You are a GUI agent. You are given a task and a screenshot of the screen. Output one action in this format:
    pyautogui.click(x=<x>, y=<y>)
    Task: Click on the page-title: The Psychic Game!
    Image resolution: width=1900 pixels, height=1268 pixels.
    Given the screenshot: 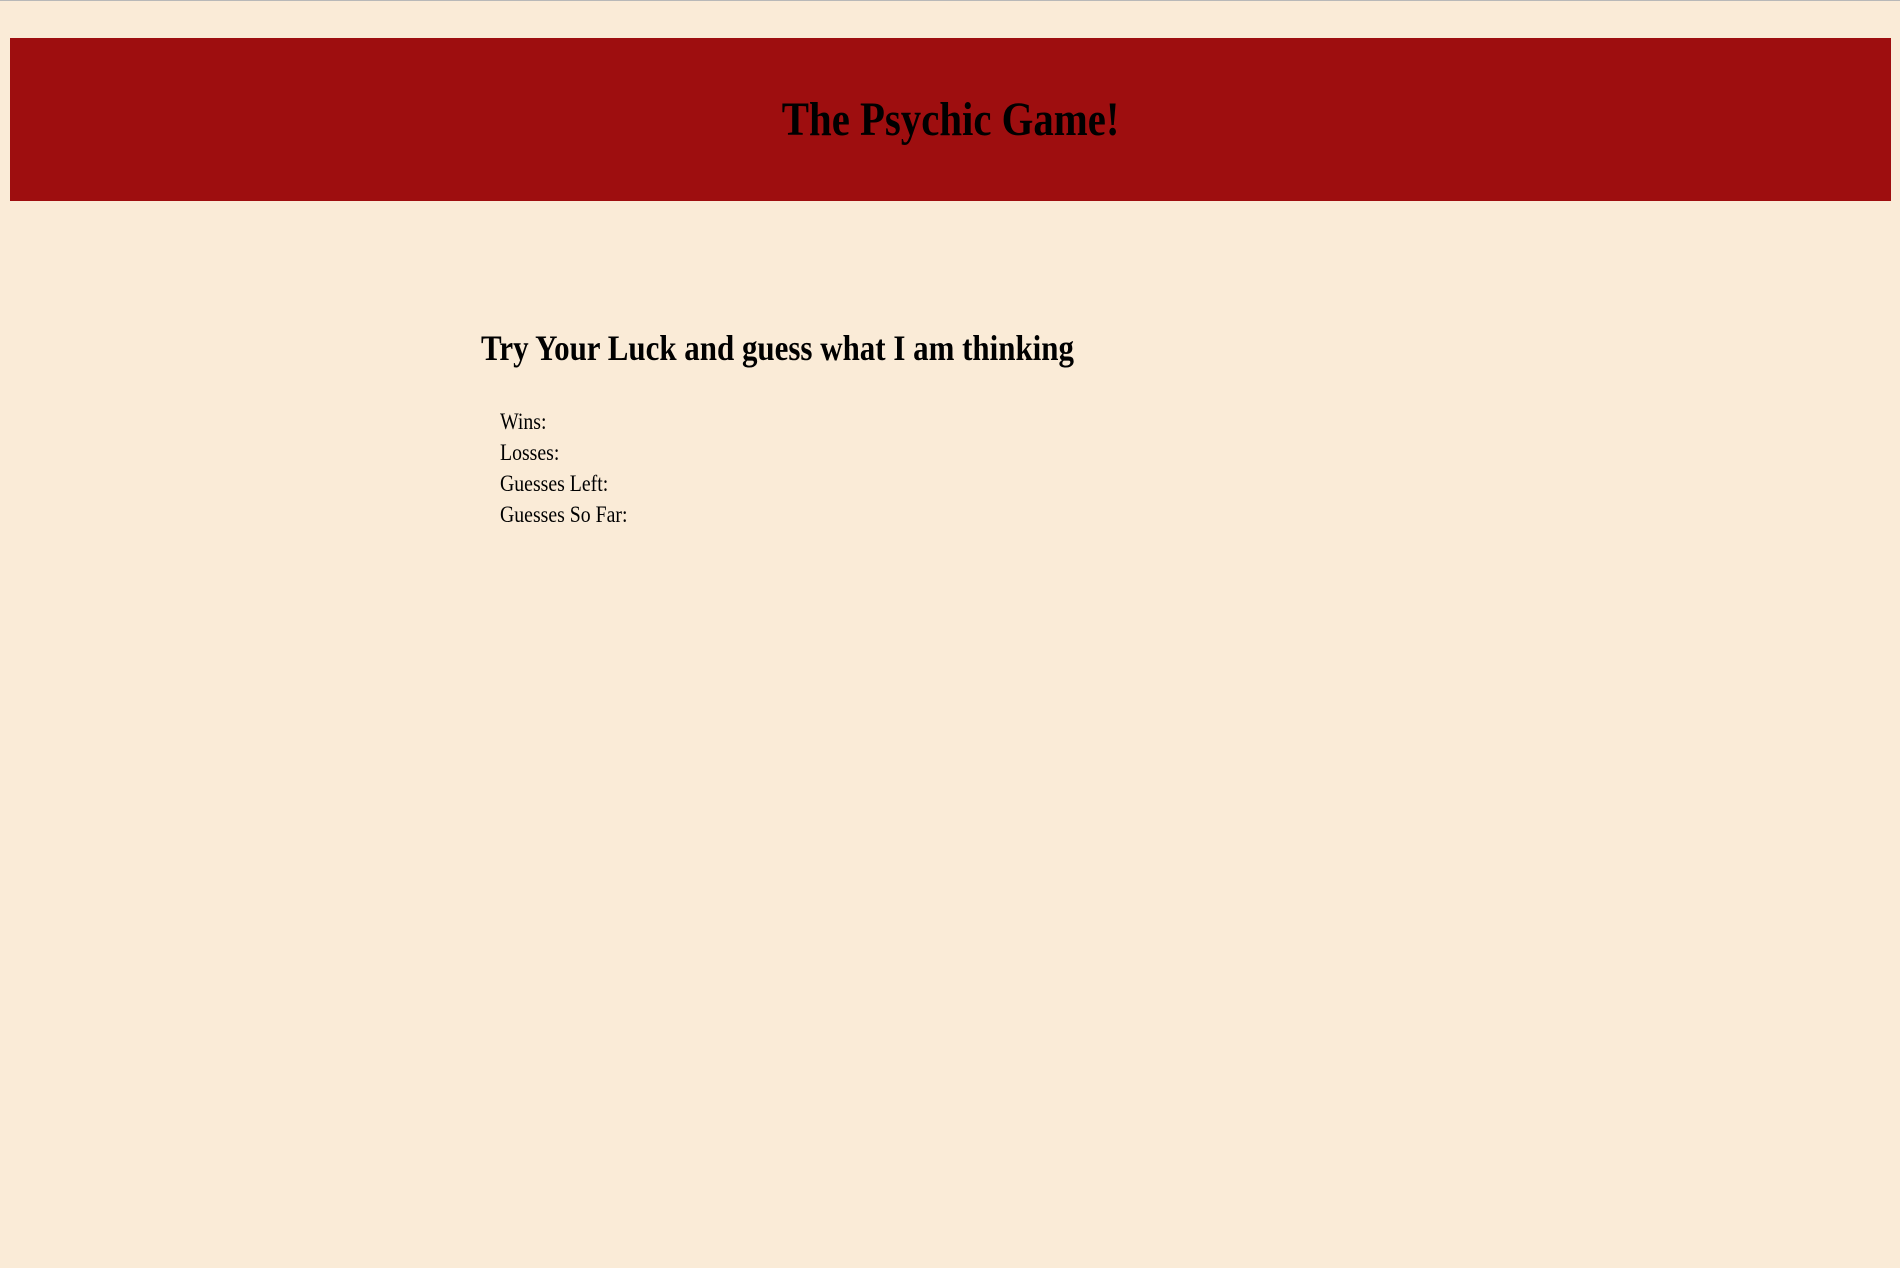 What is the action you would take?
    pyautogui.click(x=950, y=119)
    